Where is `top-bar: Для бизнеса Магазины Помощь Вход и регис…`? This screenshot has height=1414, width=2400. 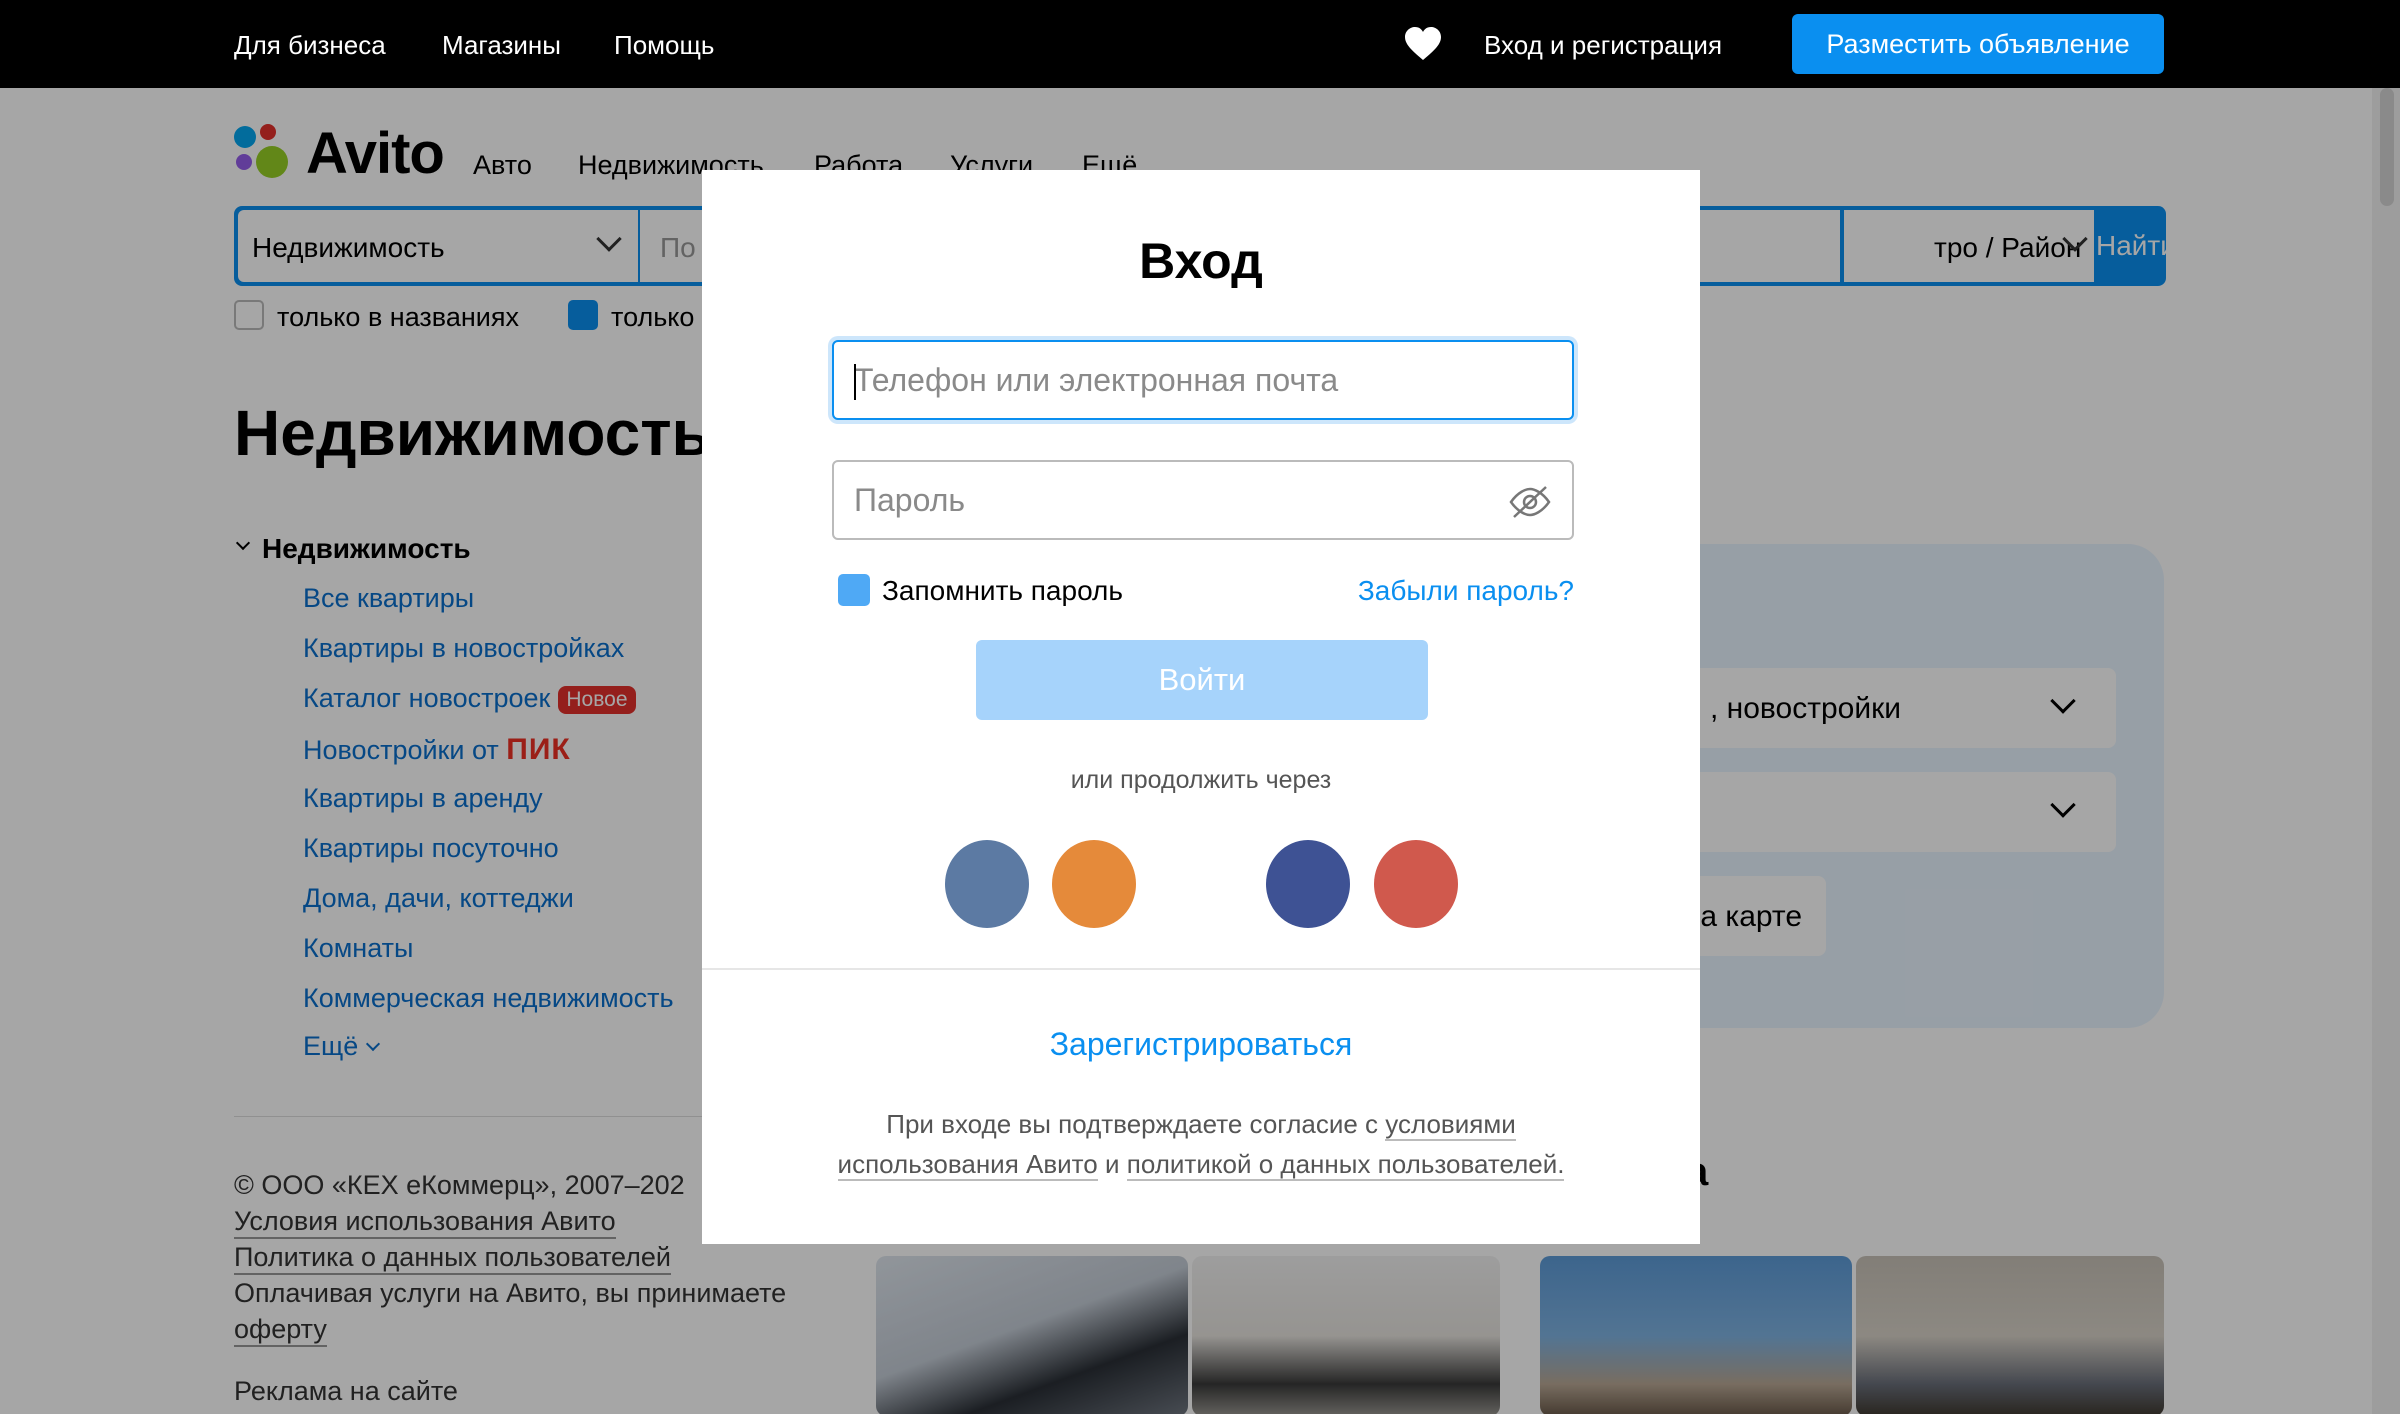 top-bar: Для бизнеса Магазины Помощь Вход и регис… is located at coordinates (1200, 44).